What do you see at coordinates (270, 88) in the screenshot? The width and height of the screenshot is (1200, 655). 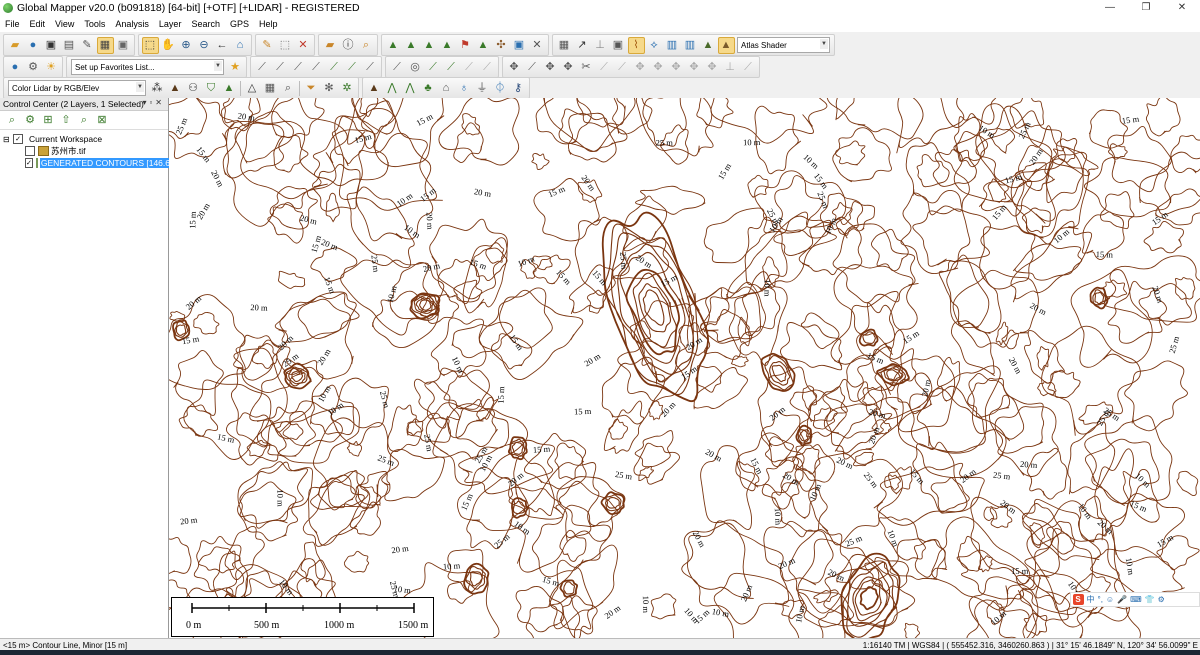 I see `grid-icon: ▦` at bounding box center [270, 88].